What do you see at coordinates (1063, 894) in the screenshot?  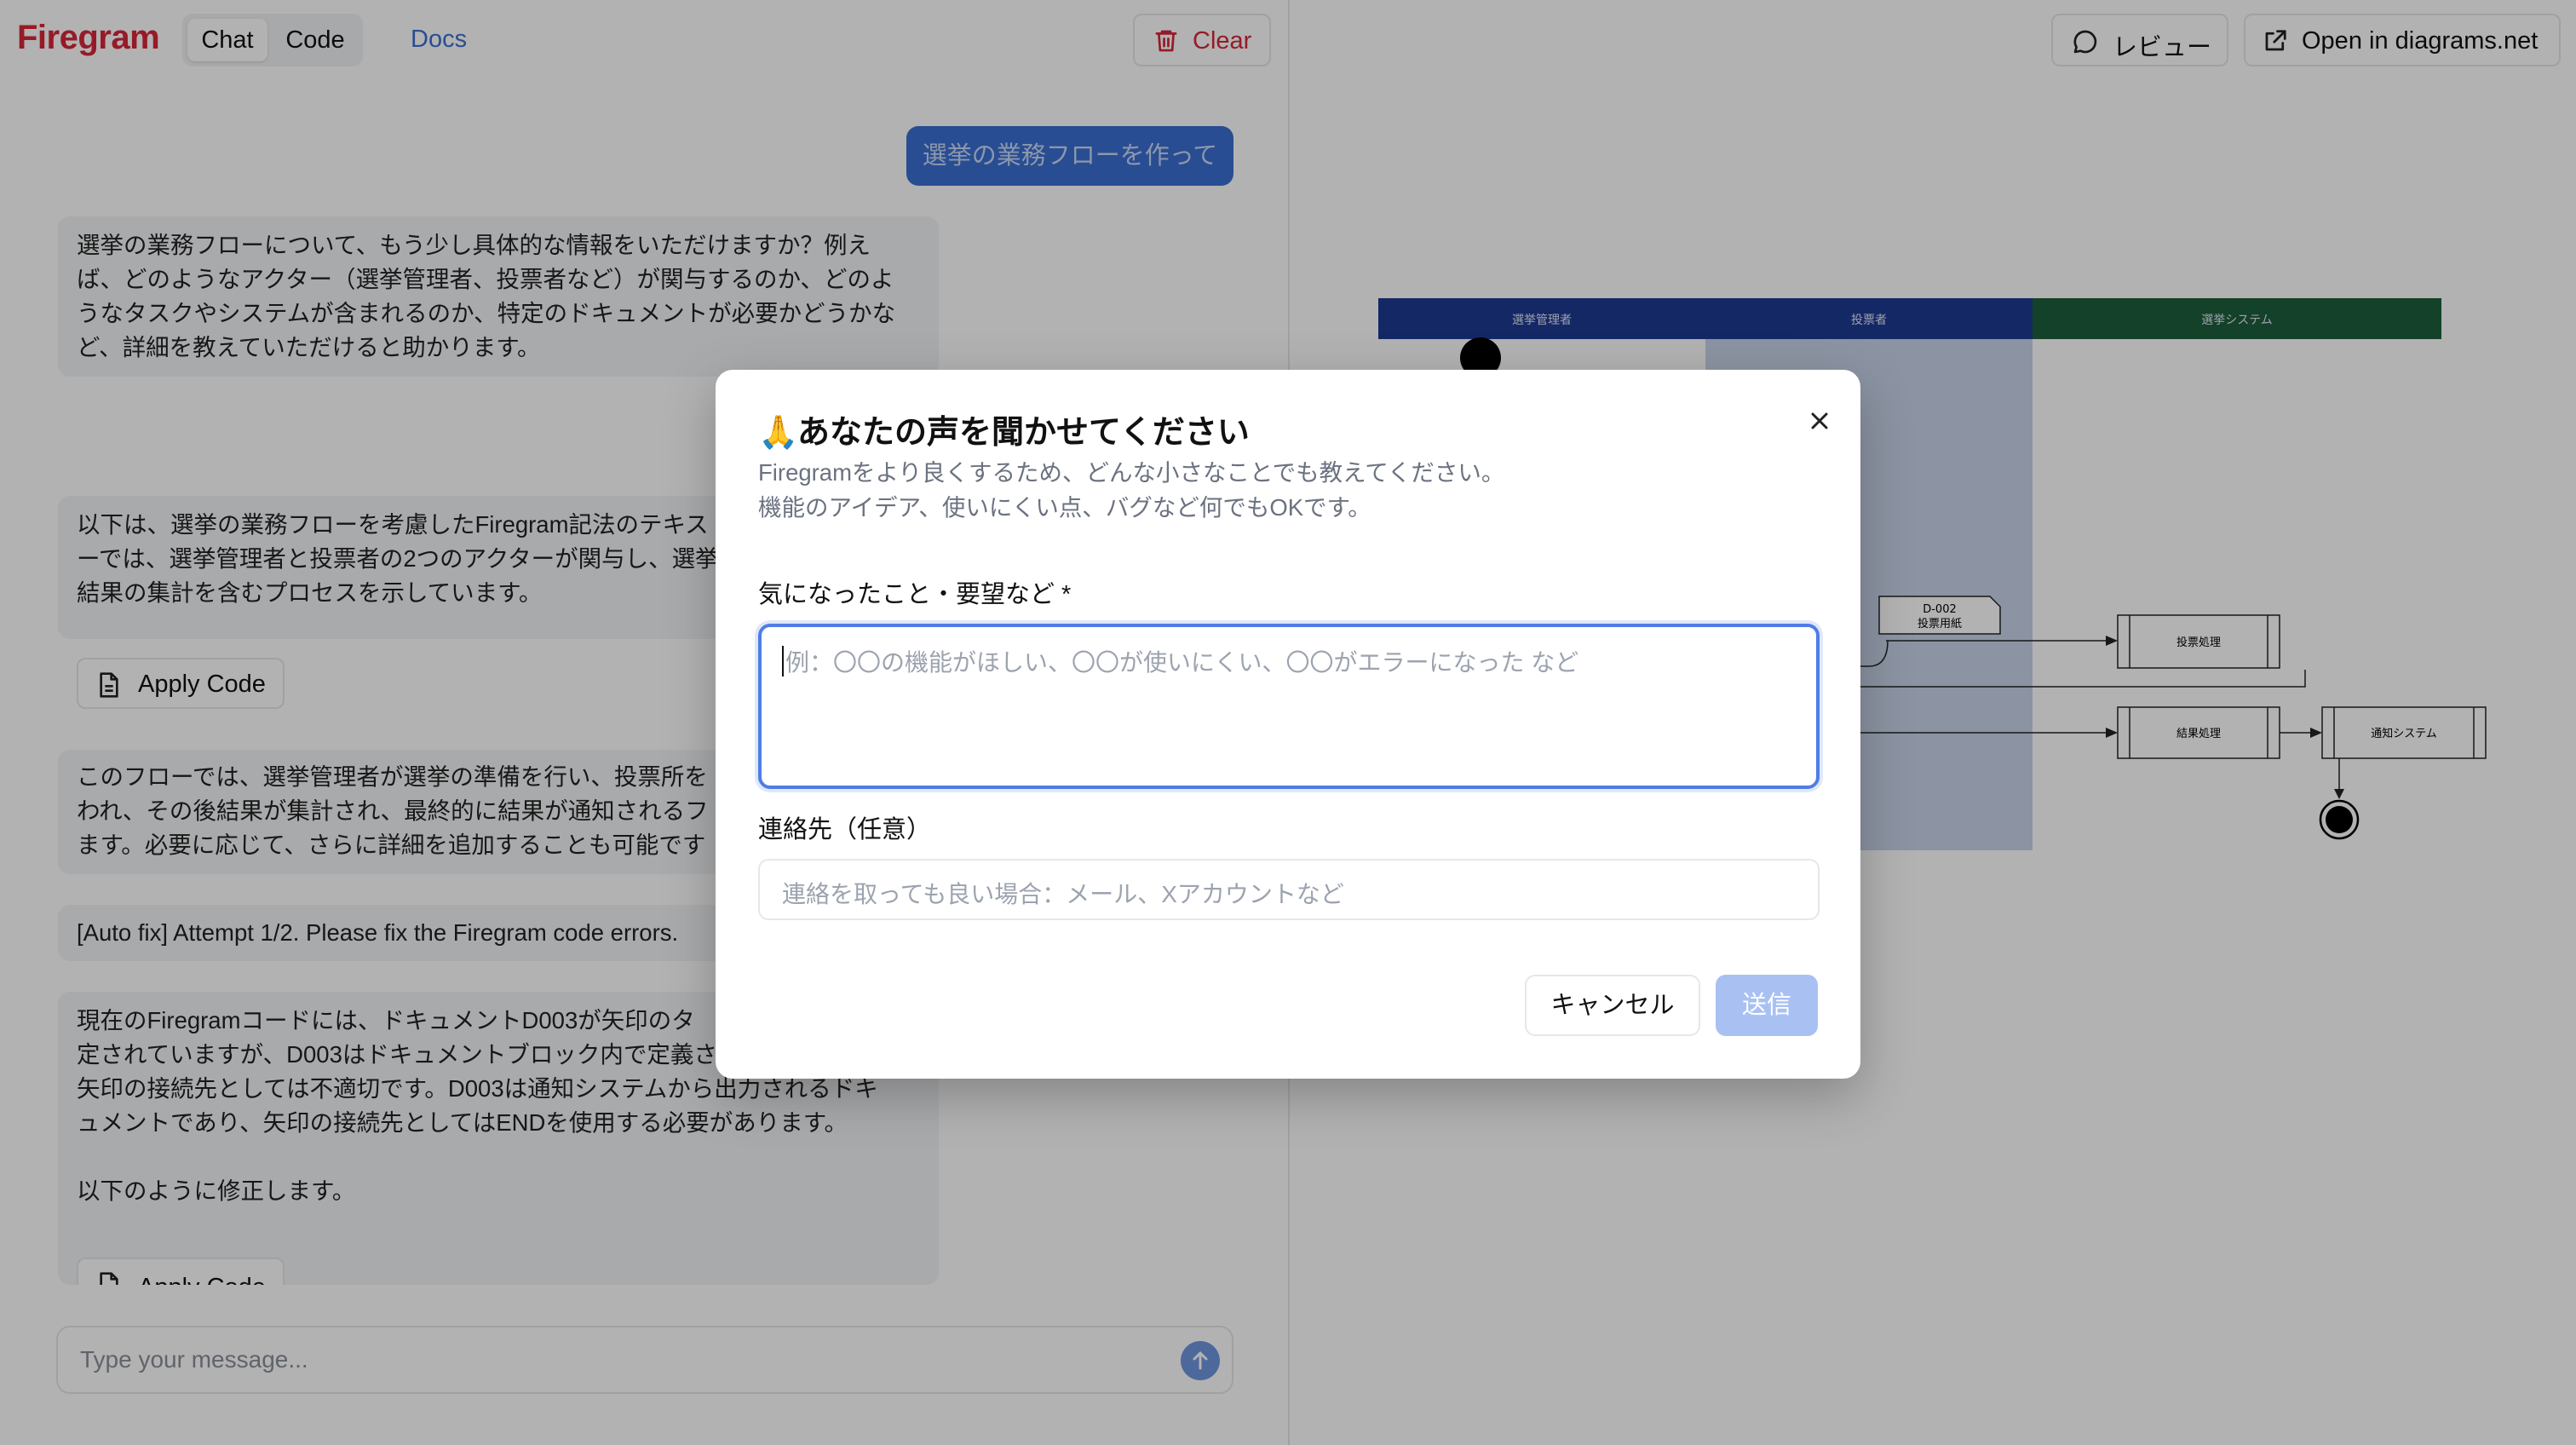 I see `contact-placeholder: 連絡を取っても良い場合：メール、Xアカウントなど` at bounding box center [1063, 894].